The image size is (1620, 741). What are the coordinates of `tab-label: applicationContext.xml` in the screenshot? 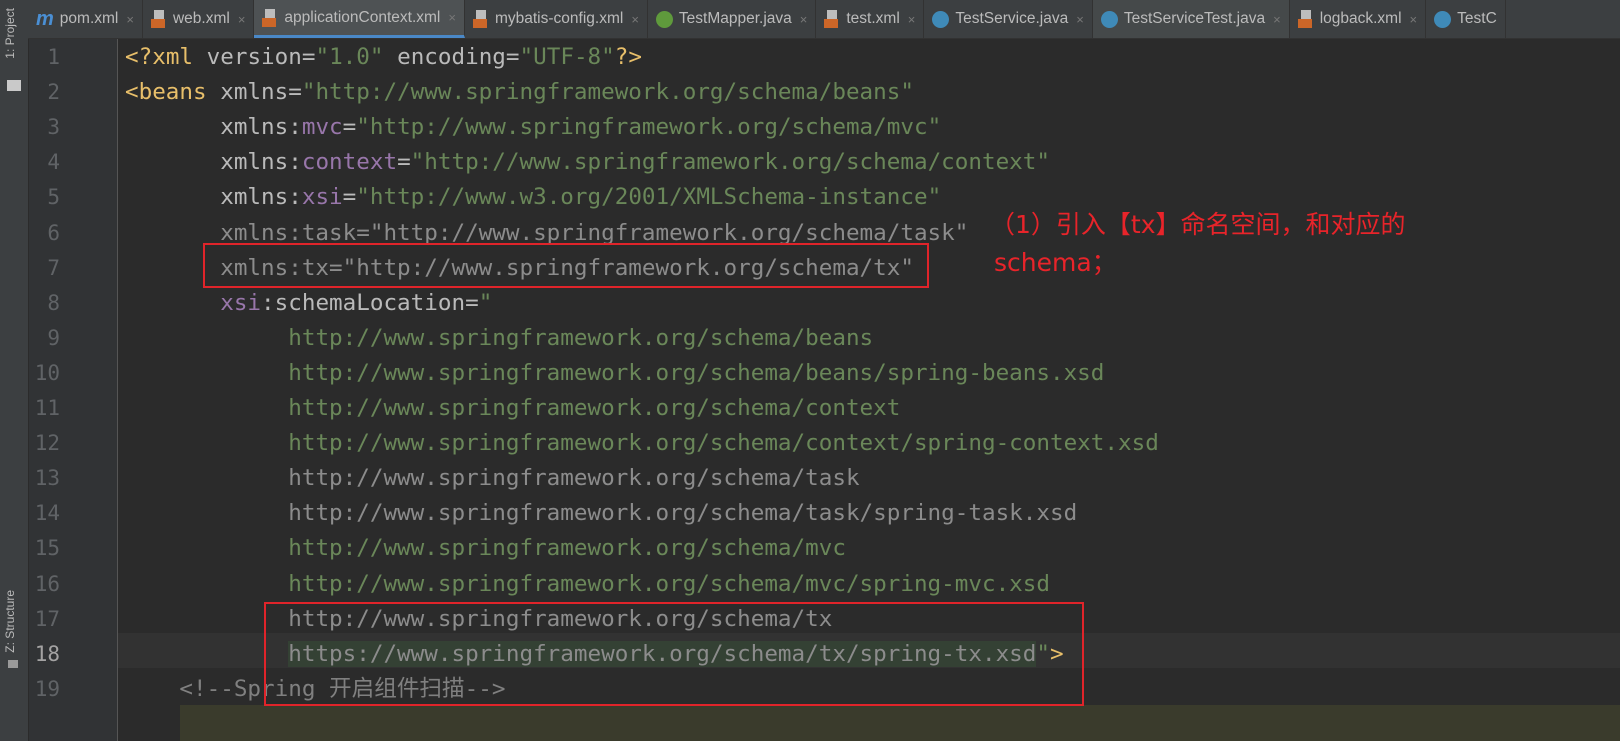 It's located at (362, 17).